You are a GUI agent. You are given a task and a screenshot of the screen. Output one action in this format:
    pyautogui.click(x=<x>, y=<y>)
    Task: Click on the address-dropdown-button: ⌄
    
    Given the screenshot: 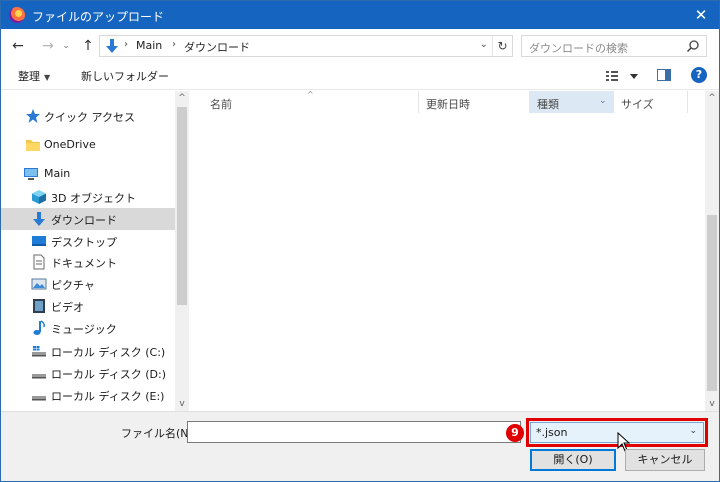 What is the action you would take?
    pyautogui.click(x=484, y=44)
    